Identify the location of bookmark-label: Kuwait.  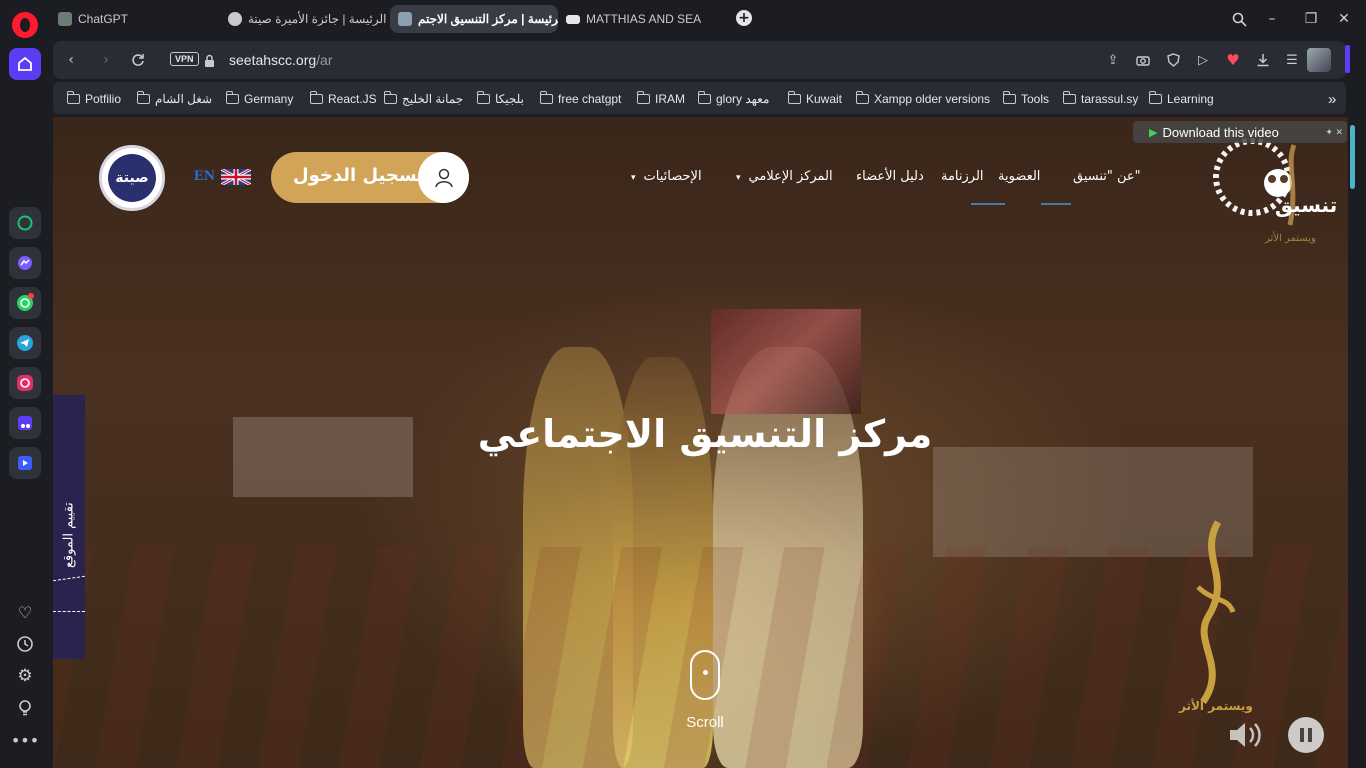
(824, 99).